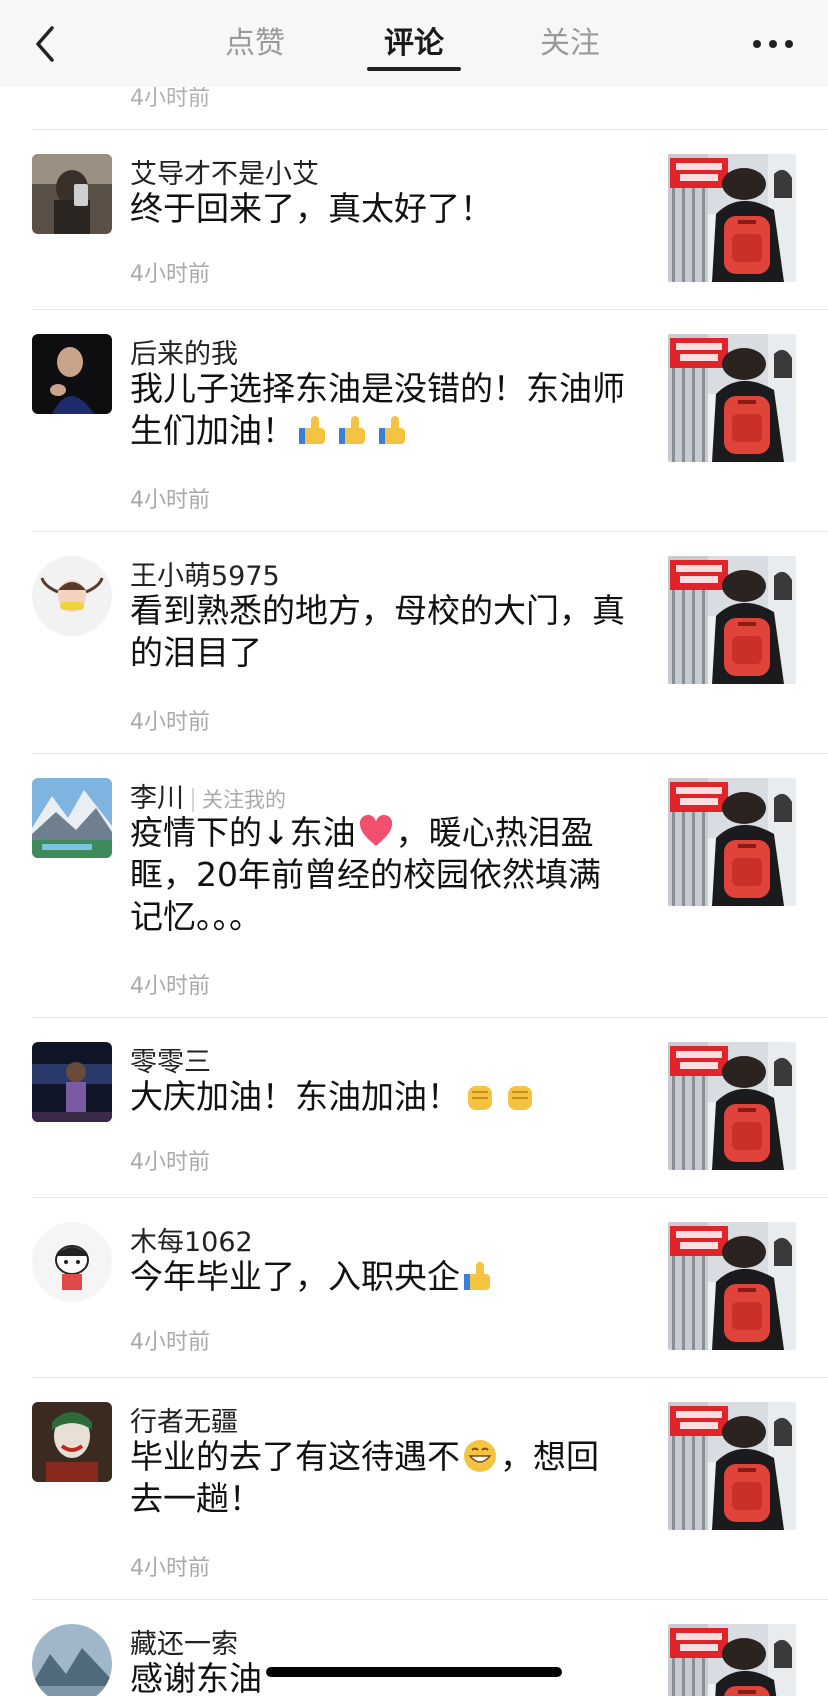 This screenshot has width=828, height=1696. What do you see at coordinates (205, 573) in the screenshot?
I see `username: 王小萌5975` at bounding box center [205, 573].